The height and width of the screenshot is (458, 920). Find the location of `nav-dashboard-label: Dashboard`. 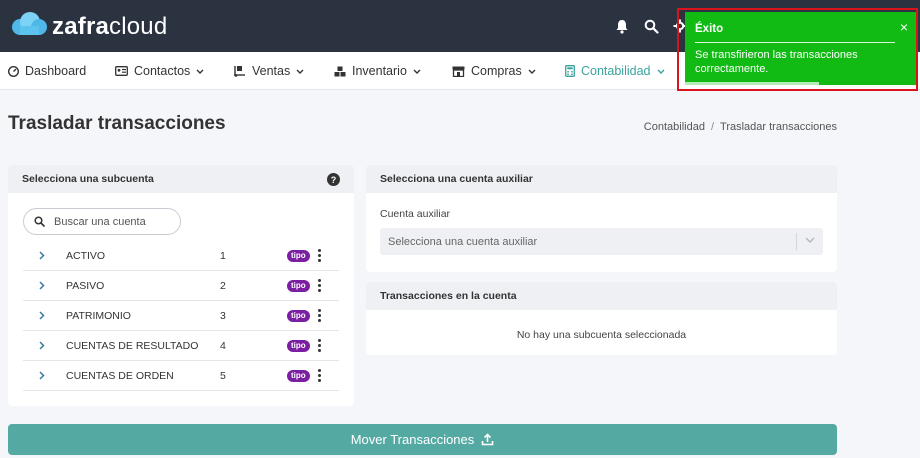

nav-dashboard-label: Dashboard is located at coordinates (56, 71).